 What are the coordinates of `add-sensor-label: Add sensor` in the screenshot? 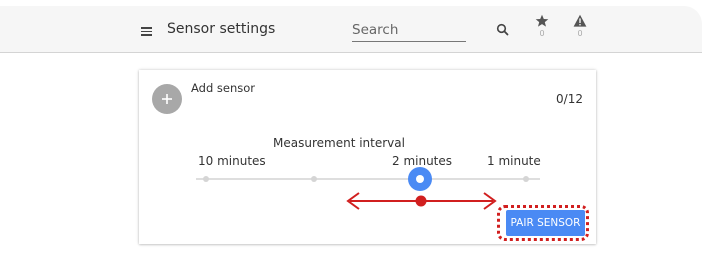 It's located at (223, 88).